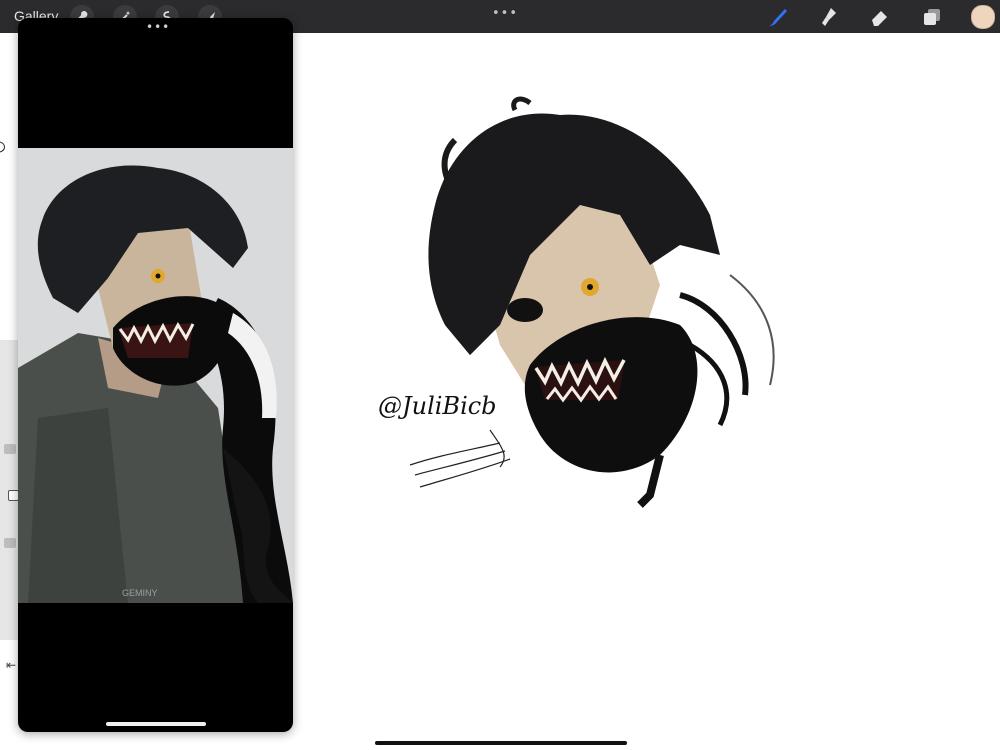 This screenshot has height=750, width=1000. What do you see at coordinates (156, 724) in the screenshot?
I see `reference-home-indicator` at bounding box center [156, 724].